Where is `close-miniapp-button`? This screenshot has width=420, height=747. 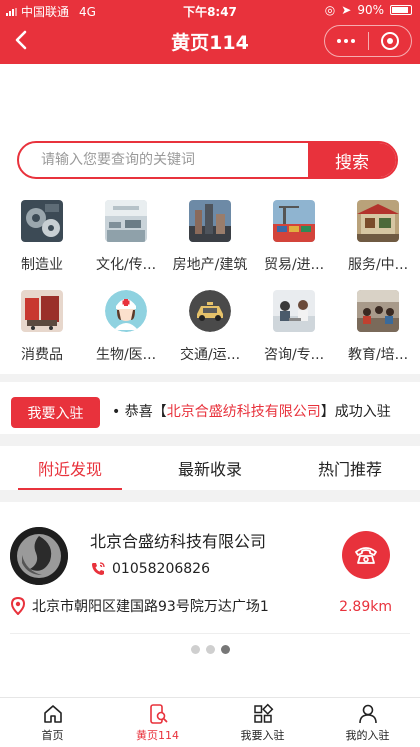 close-miniapp-button is located at coordinates (390, 41).